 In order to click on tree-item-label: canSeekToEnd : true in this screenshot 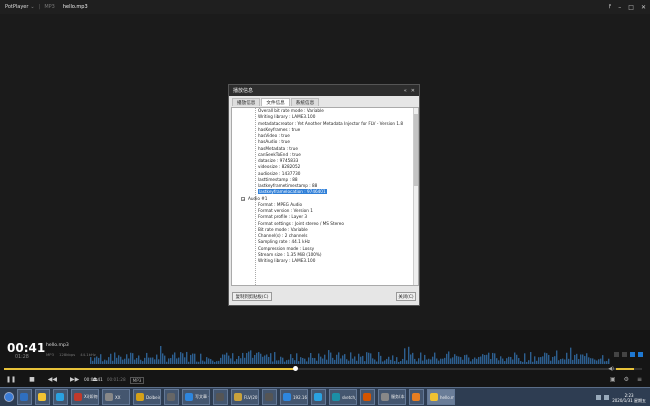, I will do `click(279, 154)`.